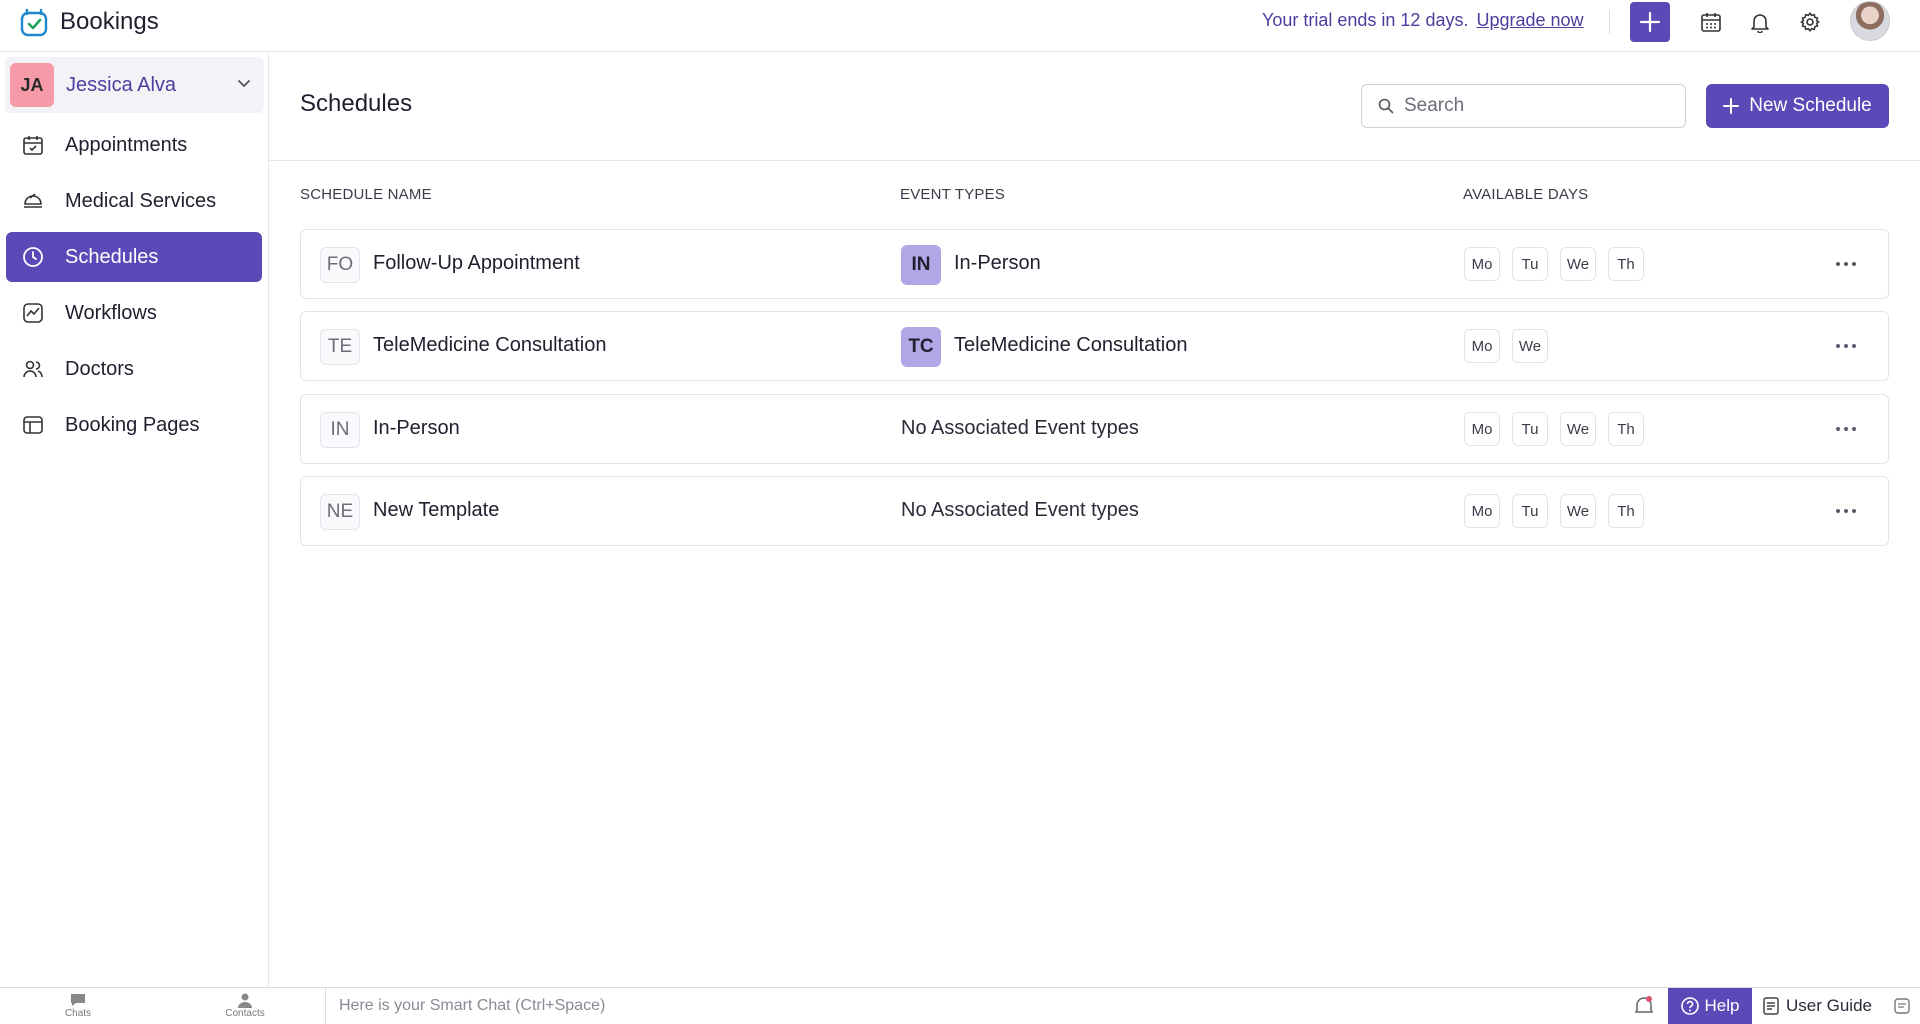 The width and height of the screenshot is (1920, 1024). Describe the element at coordinates (436, 510) in the screenshot. I see `schedule-name: New Template` at that location.